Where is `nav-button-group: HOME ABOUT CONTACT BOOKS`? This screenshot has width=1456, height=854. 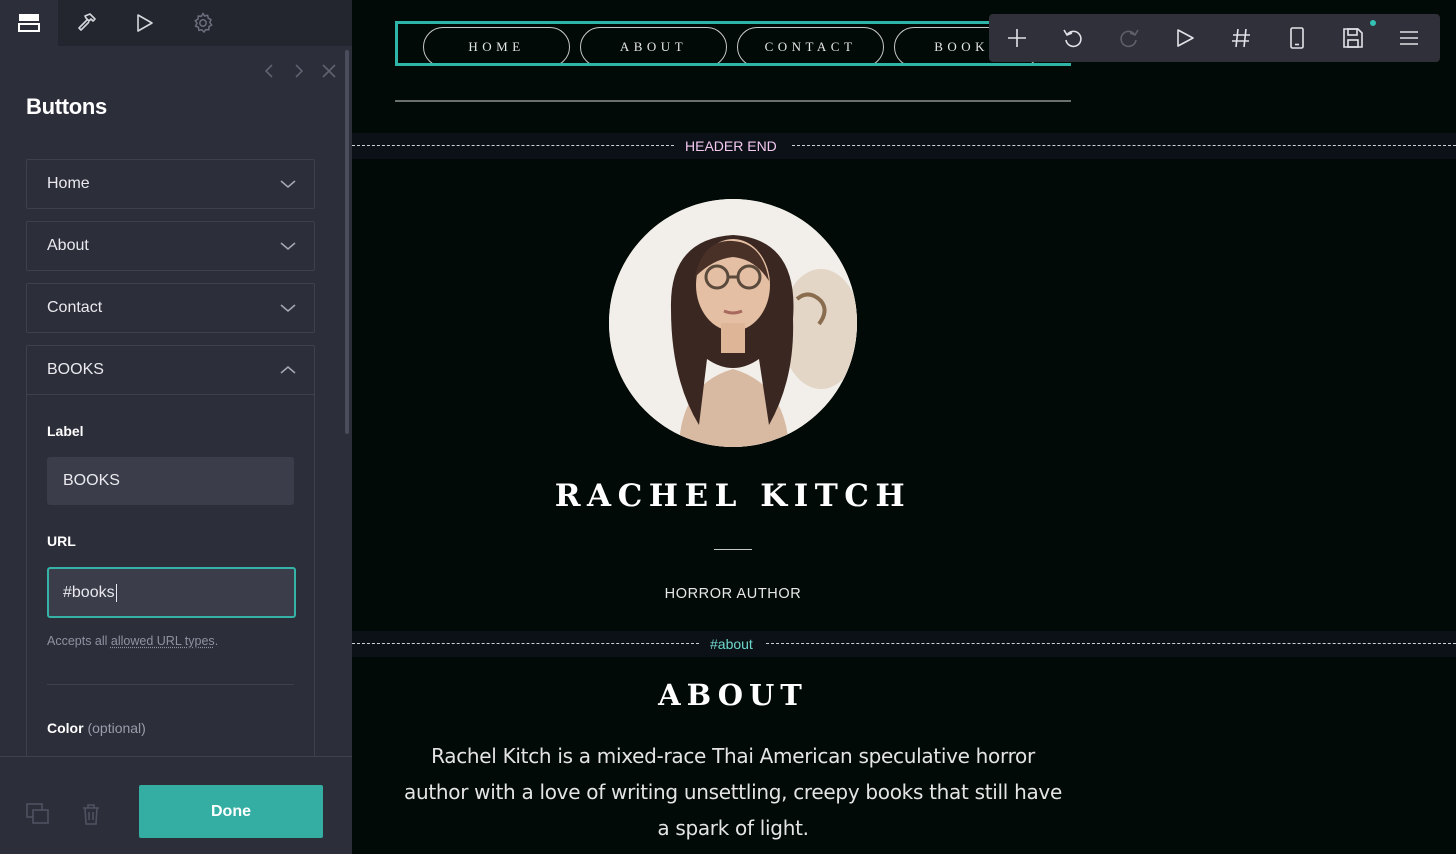
nav-button-group: HOME ABOUT CONTACT BOOKS is located at coordinates (733, 43).